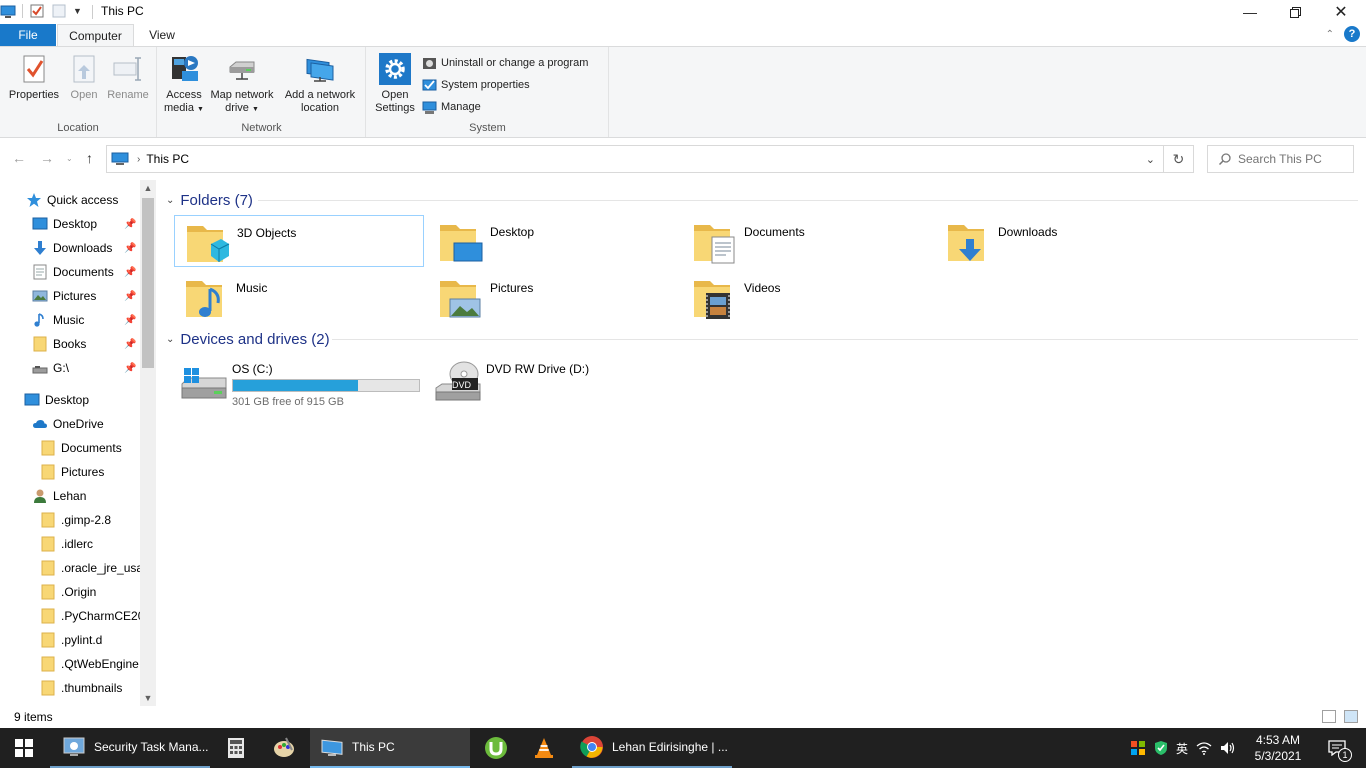  Describe the element at coordinates (390, 748) in the screenshot. I see `taskbar-item-file-explorer: This PC` at that location.